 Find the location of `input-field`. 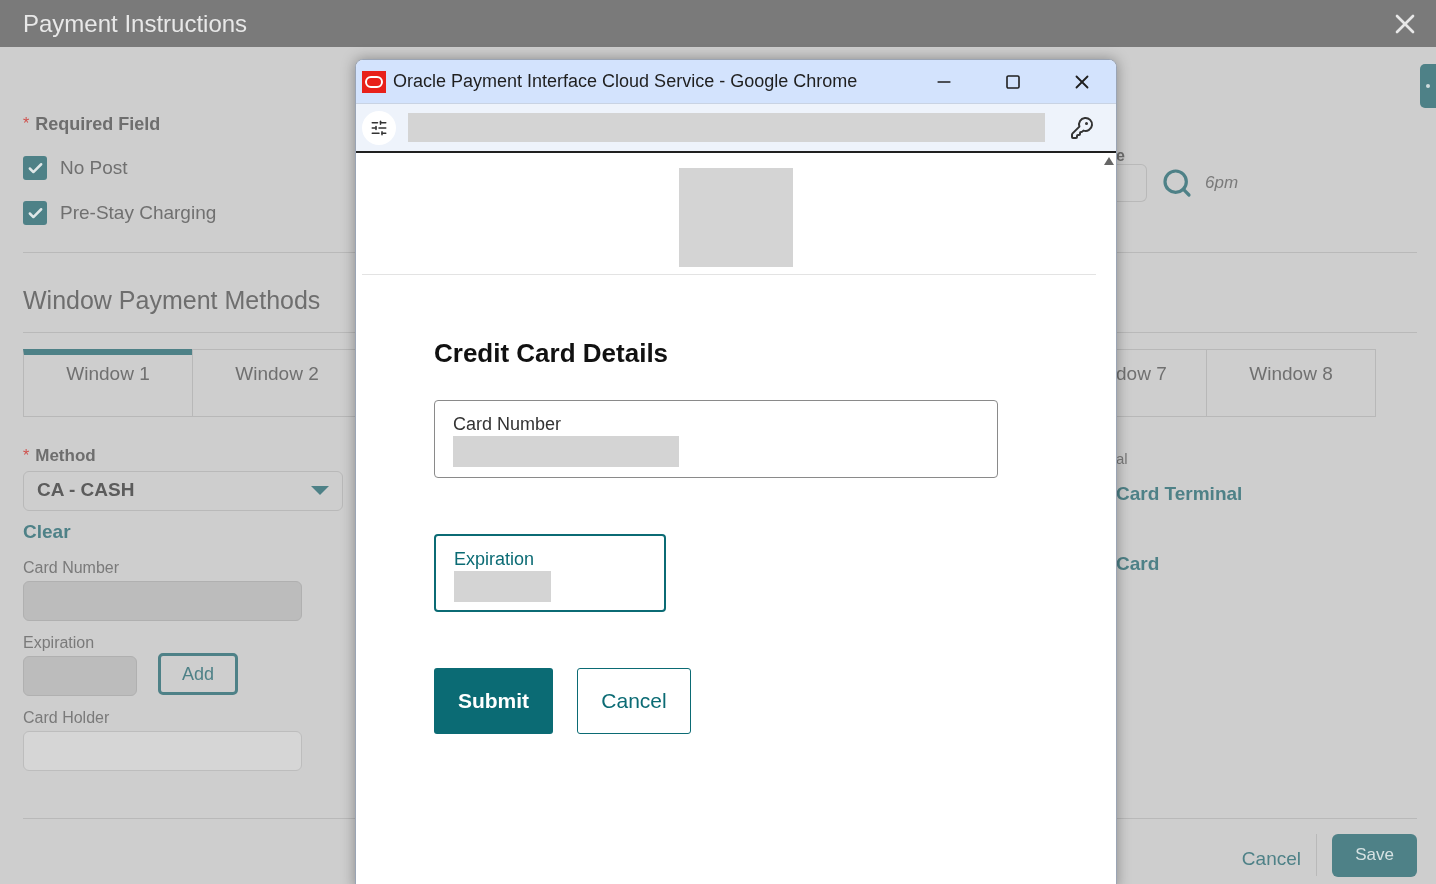

input-field is located at coordinates (162, 751).